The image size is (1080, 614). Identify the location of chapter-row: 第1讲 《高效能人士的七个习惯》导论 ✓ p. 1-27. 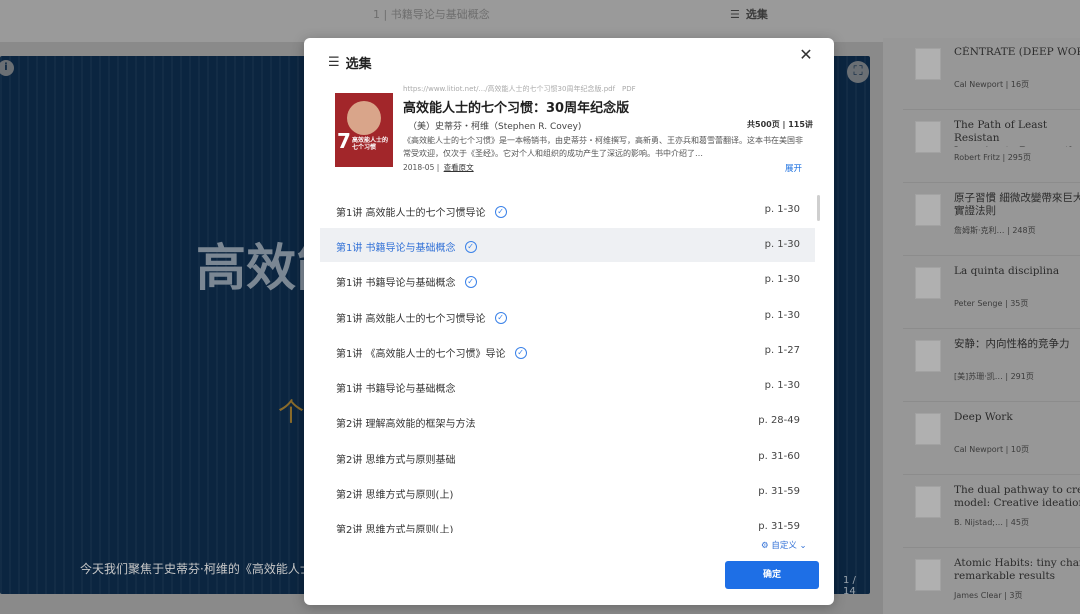
(567, 351).